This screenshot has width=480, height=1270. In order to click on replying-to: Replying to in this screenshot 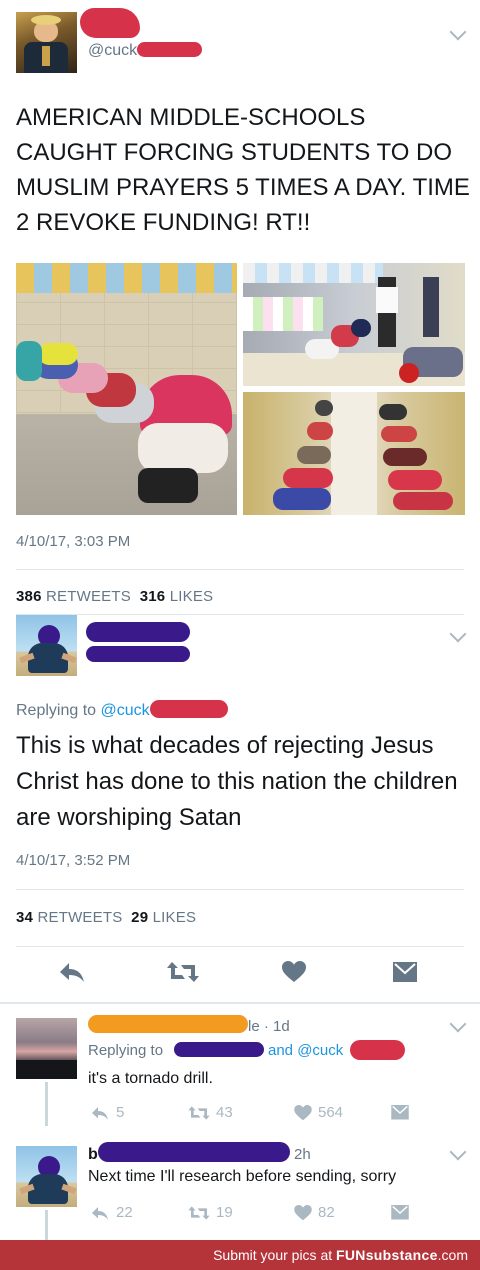, I will do `click(125, 1050)`.